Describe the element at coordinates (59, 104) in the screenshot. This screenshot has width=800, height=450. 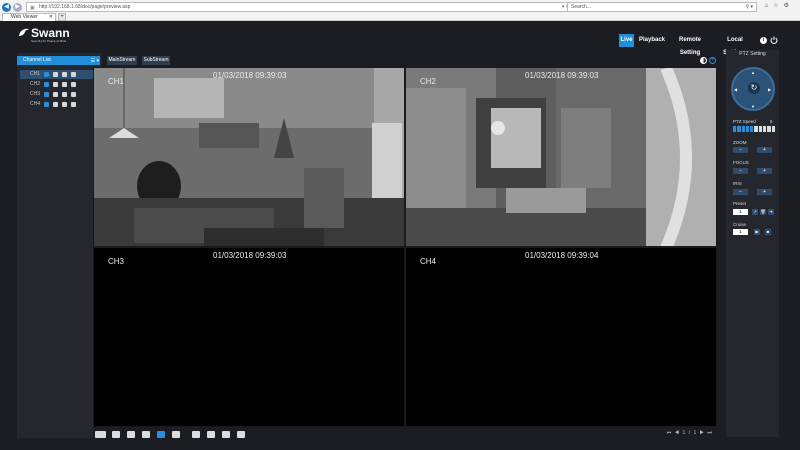
I see `channel-item-ch4: CH4` at that location.